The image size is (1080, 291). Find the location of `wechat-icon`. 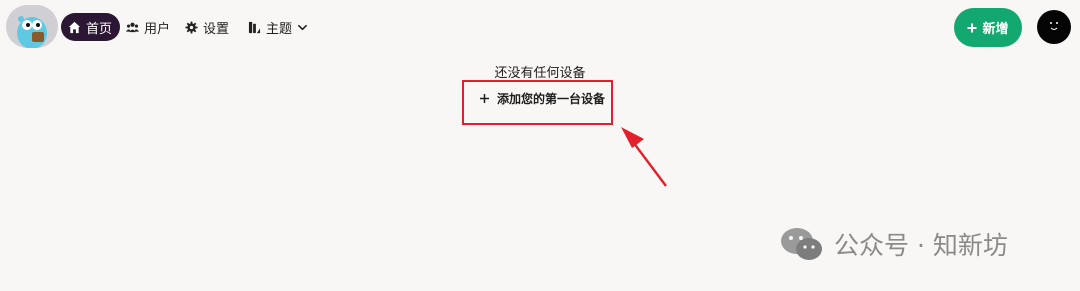

wechat-icon is located at coordinates (801, 244).